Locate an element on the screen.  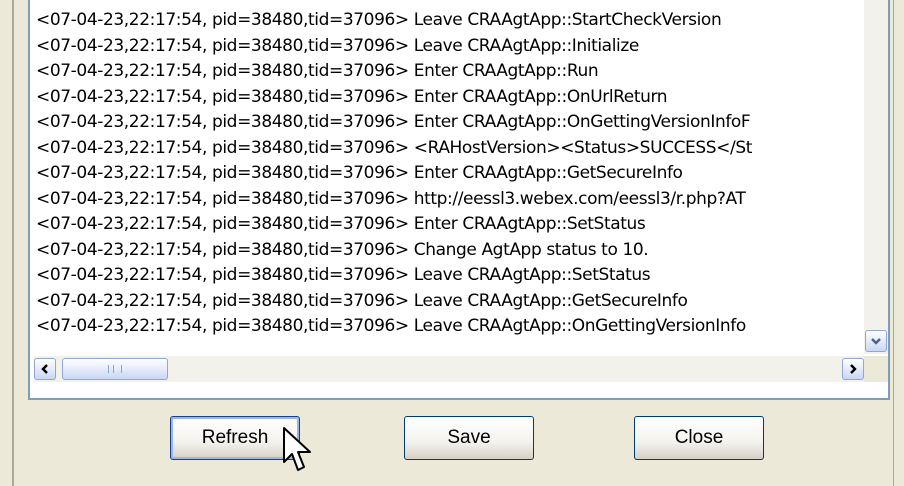
save-button: Save is located at coordinates (469, 438).